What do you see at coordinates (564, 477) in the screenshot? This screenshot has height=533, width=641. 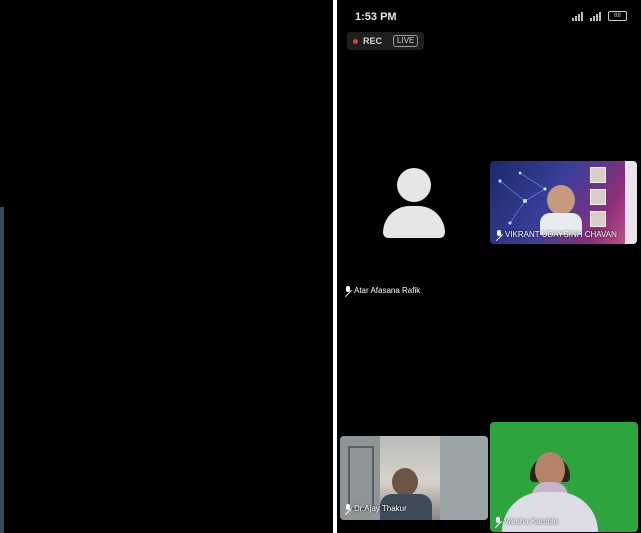 I see `video-tile-varsha: Varsha Kamble` at bounding box center [564, 477].